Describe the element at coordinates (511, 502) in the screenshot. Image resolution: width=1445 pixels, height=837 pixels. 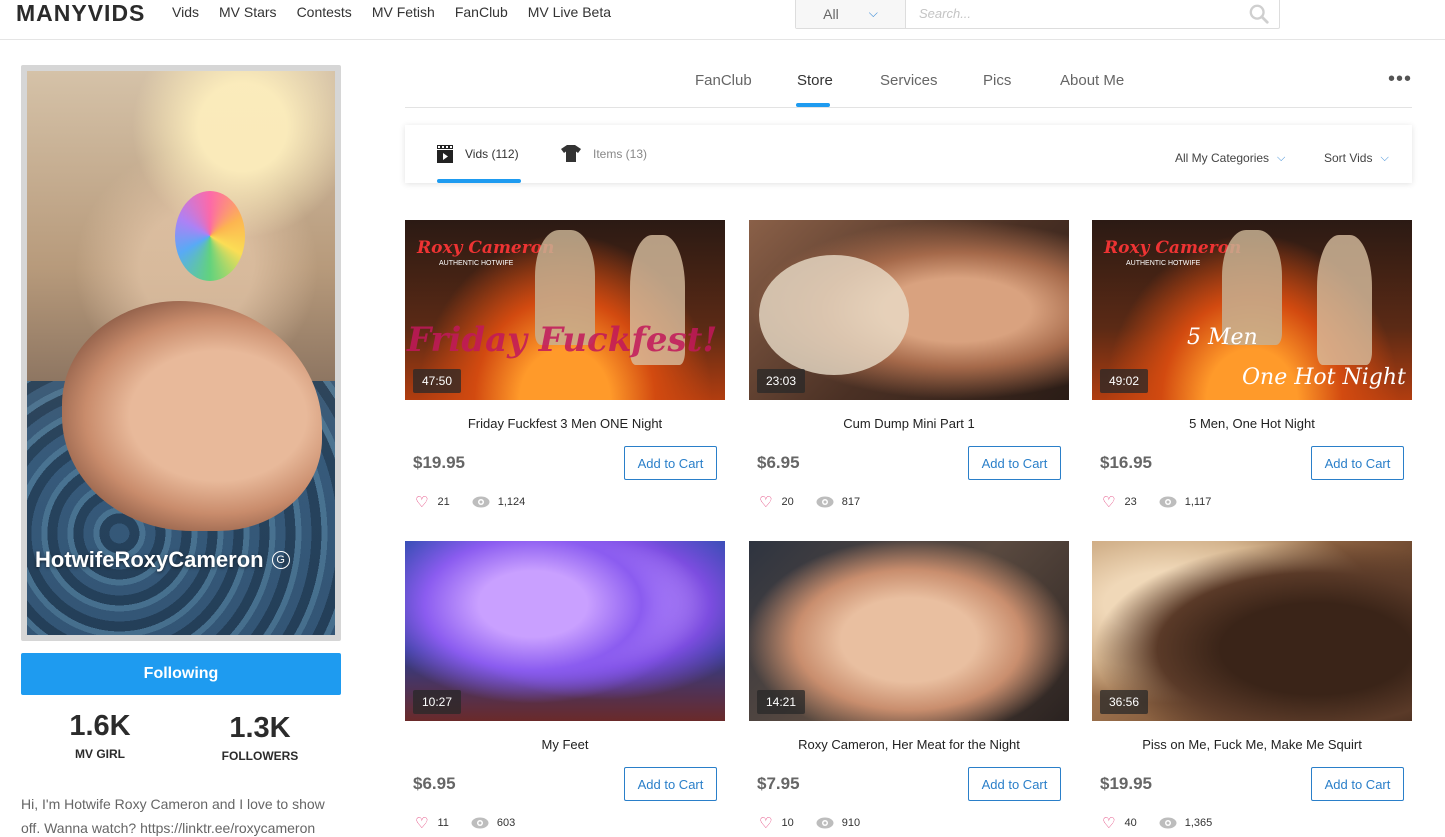
I see `view-count: 1,124` at that location.